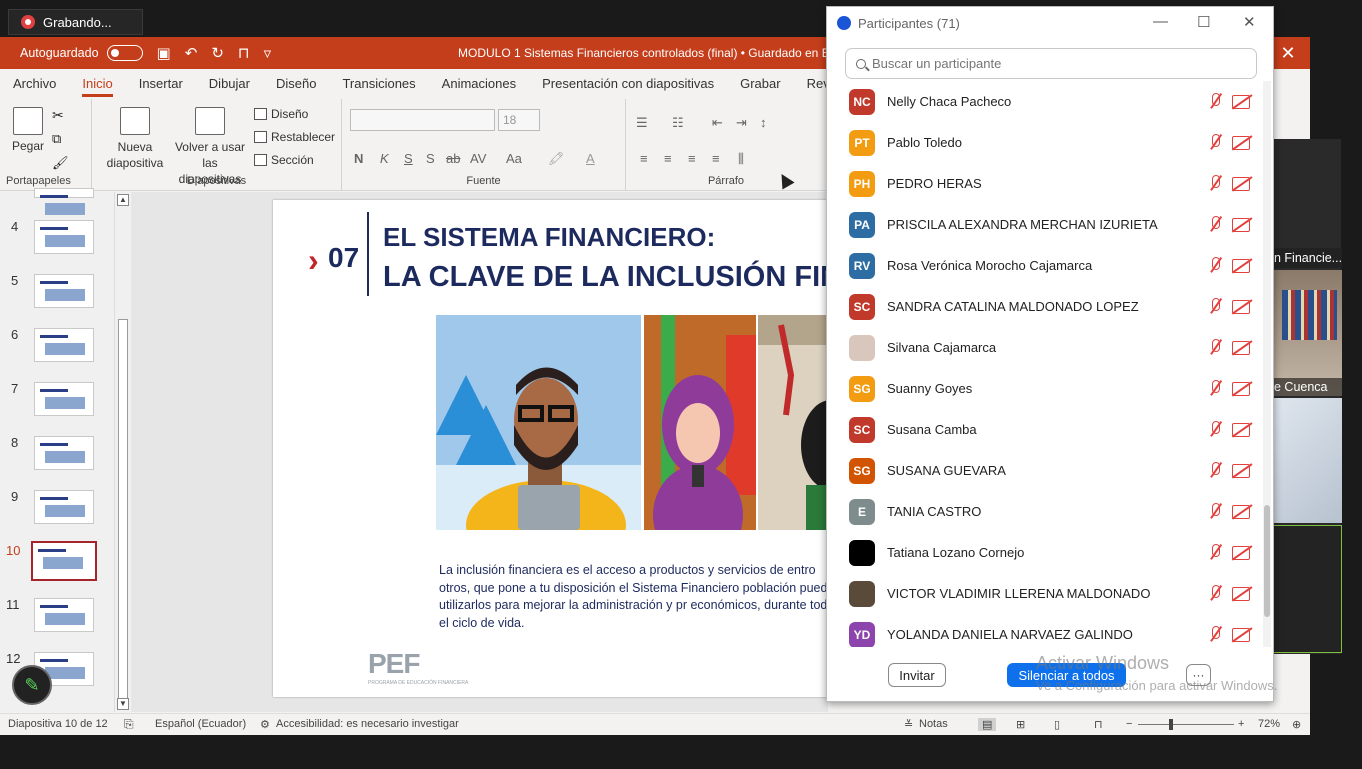 Image resolution: width=1362 pixels, height=769 pixels. What do you see at coordinates (1042, 347) in the screenshot?
I see `participant-row: Silvana Cajamarca` at bounding box center [1042, 347].